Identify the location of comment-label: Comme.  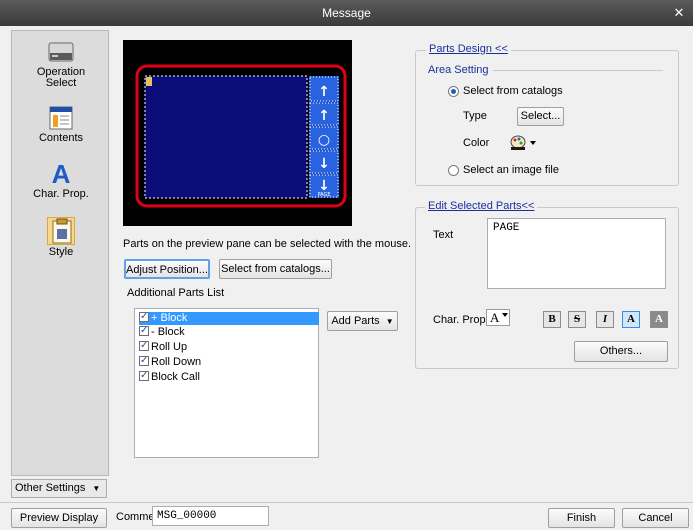
(135, 517).